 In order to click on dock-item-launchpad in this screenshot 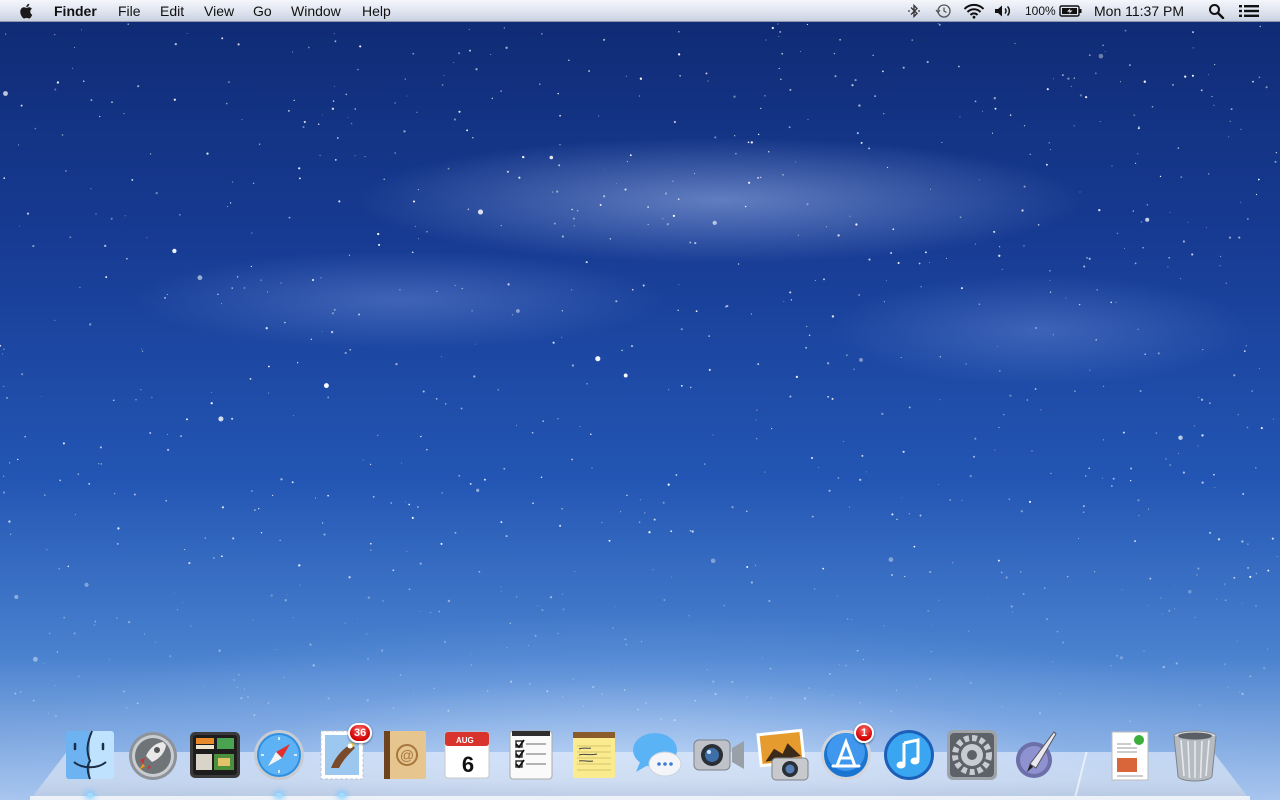, I will do `click(153, 755)`.